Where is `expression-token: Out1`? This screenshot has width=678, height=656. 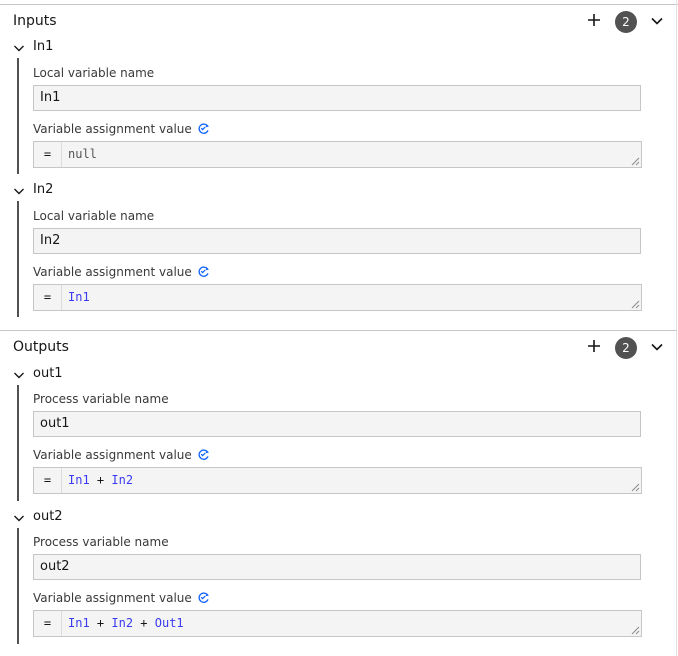
expression-token: Out1 is located at coordinates (169, 623).